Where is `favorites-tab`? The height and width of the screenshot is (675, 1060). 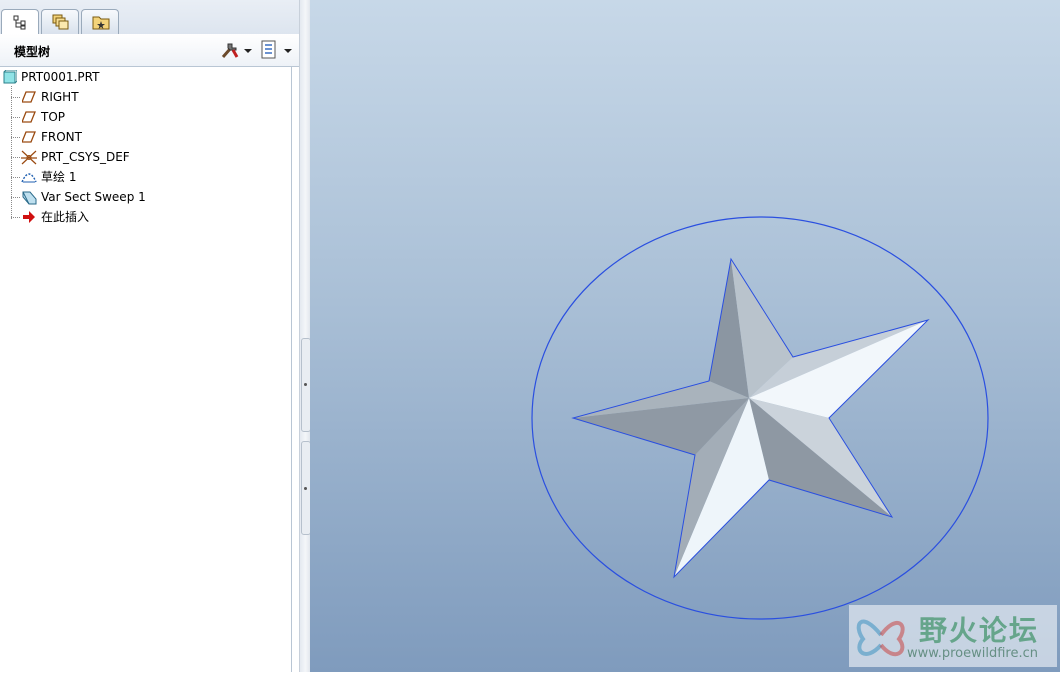 favorites-tab is located at coordinates (100, 21).